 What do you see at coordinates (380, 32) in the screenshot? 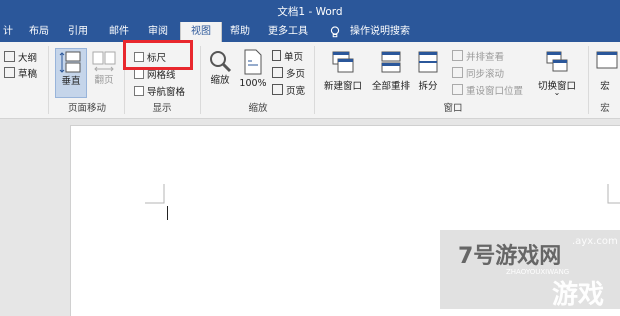
I see `tell-me-search: 操作说明搜索` at bounding box center [380, 32].